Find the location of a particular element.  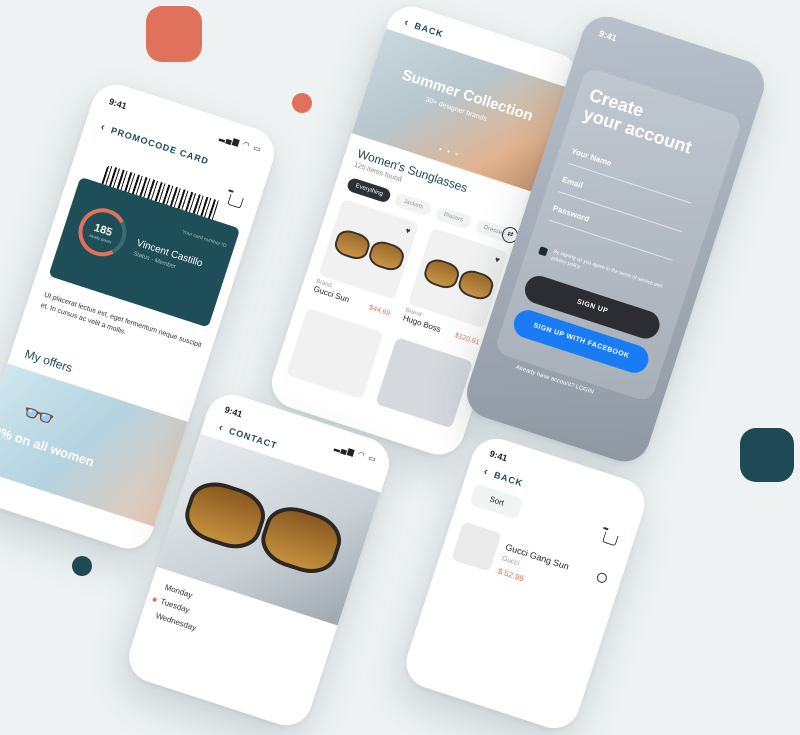

chip-jackets: Jackets is located at coordinates (413, 204).